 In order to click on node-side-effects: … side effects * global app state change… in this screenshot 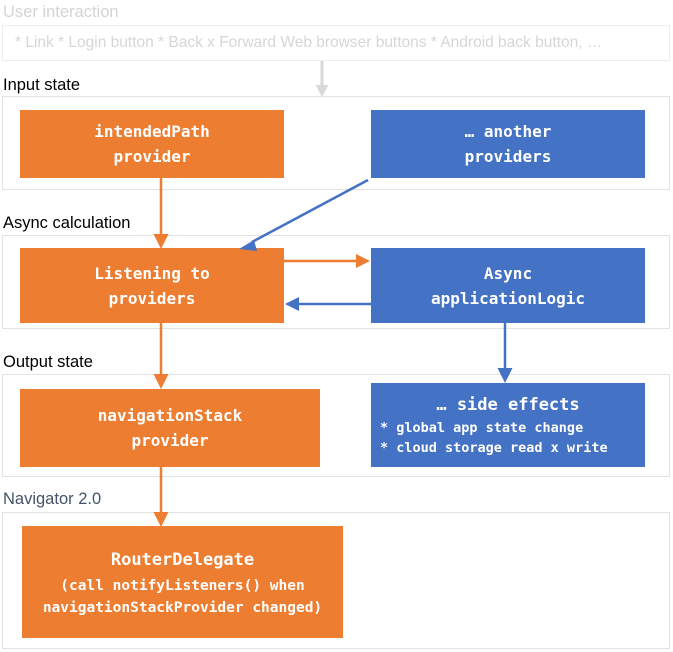, I will do `click(508, 425)`.